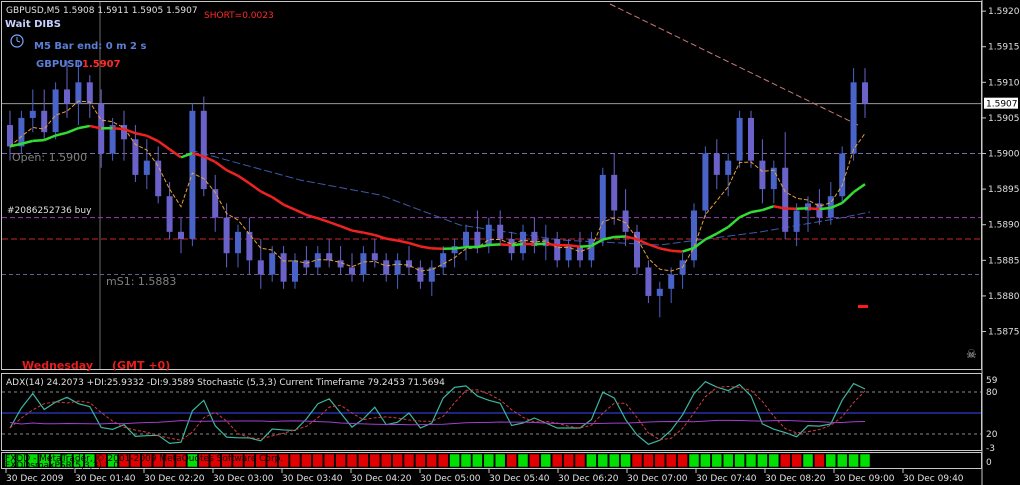  What do you see at coordinates (381, 479) in the screenshot?
I see `time-tick-label: 30 Dec 04:20` at bounding box center [381, 479].